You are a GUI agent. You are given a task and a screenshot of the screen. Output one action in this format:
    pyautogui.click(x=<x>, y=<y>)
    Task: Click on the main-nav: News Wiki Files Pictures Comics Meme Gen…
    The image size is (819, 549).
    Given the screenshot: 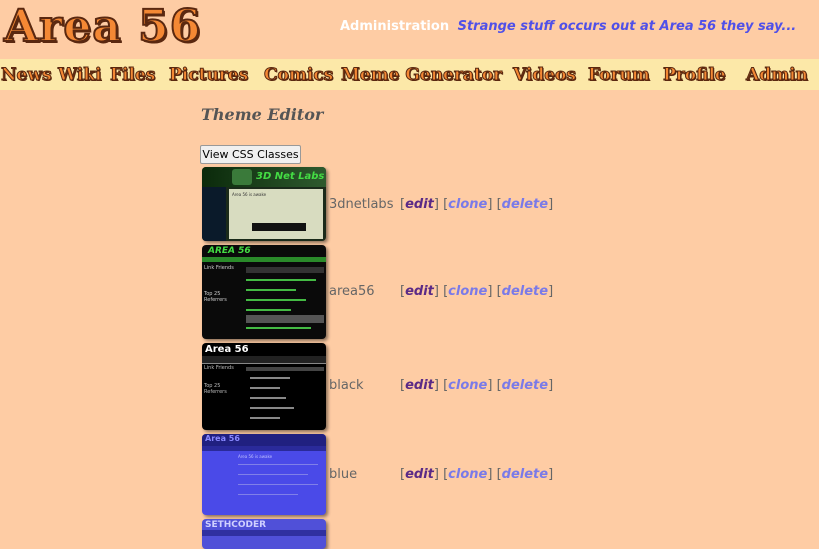 What is the action you would take?
    pyautogui.click(x=409, y=74)
    